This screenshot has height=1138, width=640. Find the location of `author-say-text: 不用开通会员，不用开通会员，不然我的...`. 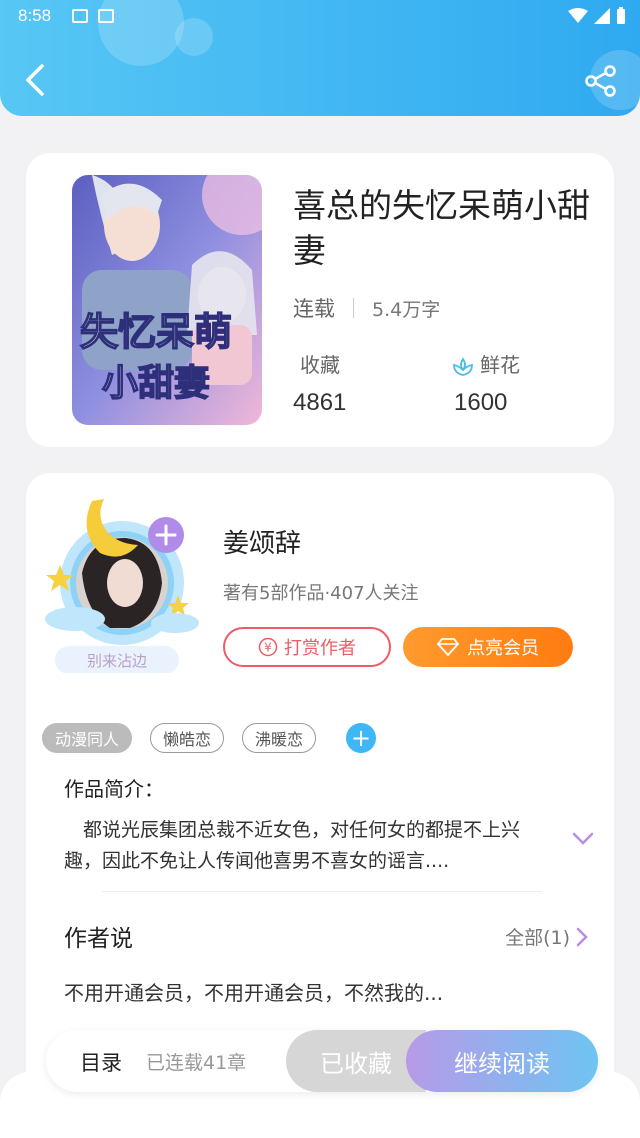

author-say-text: 不用开通会员，不用开通会员，不然我的... is located at coordinates (254, 993).